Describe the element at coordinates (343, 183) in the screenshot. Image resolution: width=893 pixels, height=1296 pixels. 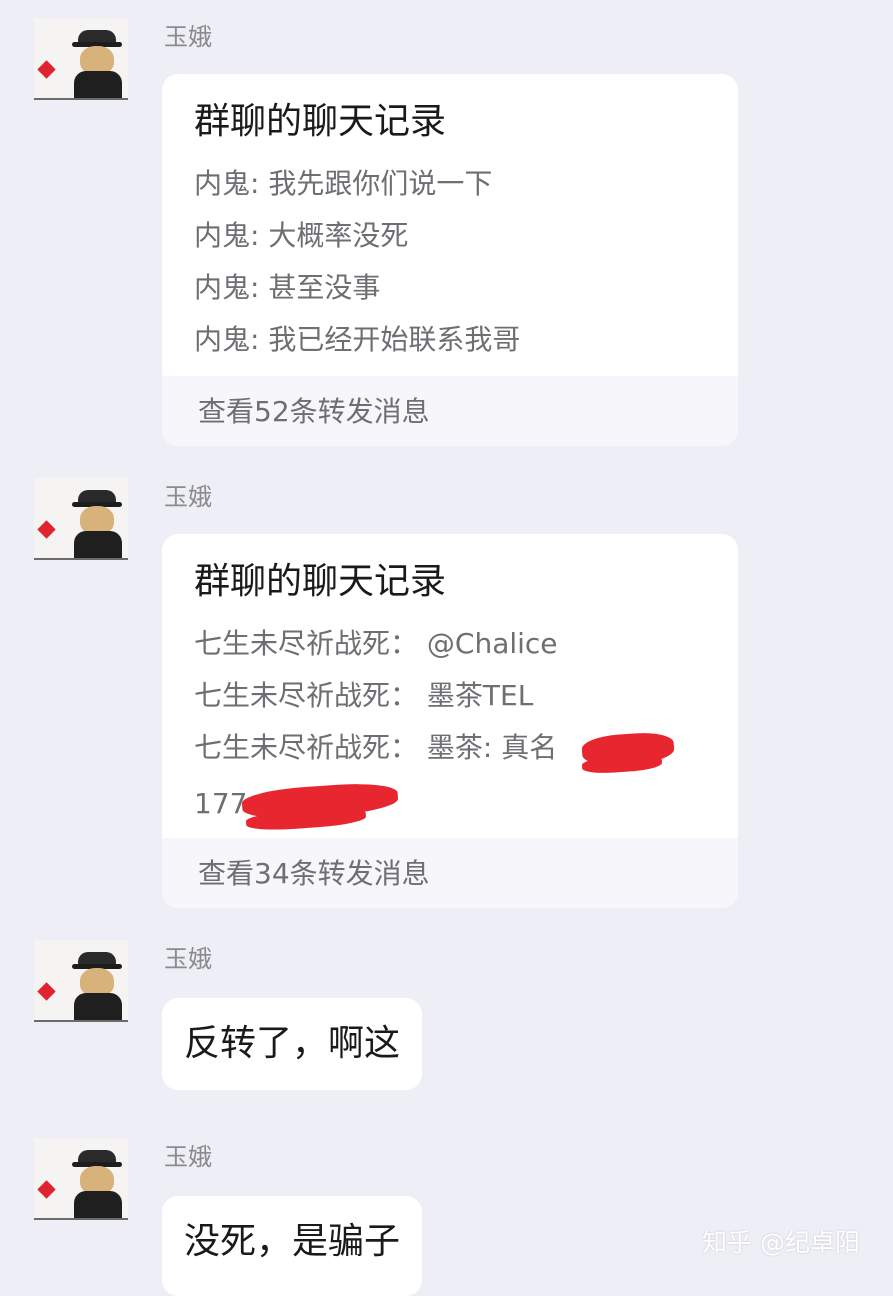
I see `card-line: 内鬼: 我先跟你们说一下` at that location.